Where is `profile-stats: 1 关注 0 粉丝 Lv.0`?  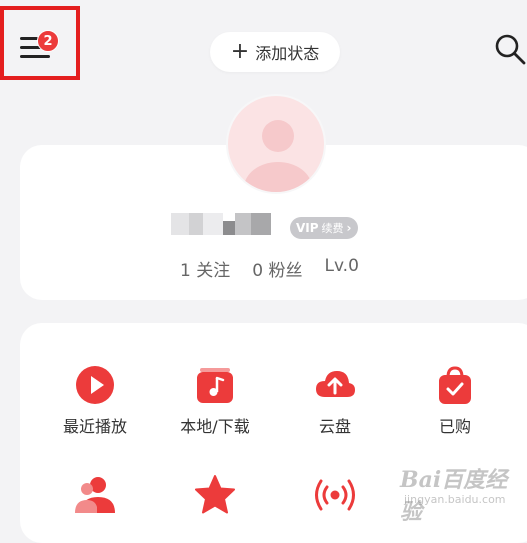
profile-stats: 1 关注 0 粉丝 Lv.0 is located at coordinates (269, 268).